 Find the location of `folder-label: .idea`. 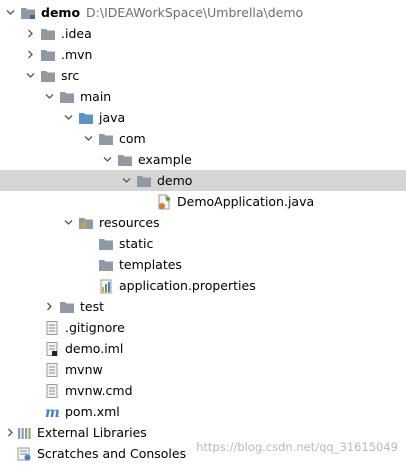

folder-label: .idea is located at coordinates (76, 33).